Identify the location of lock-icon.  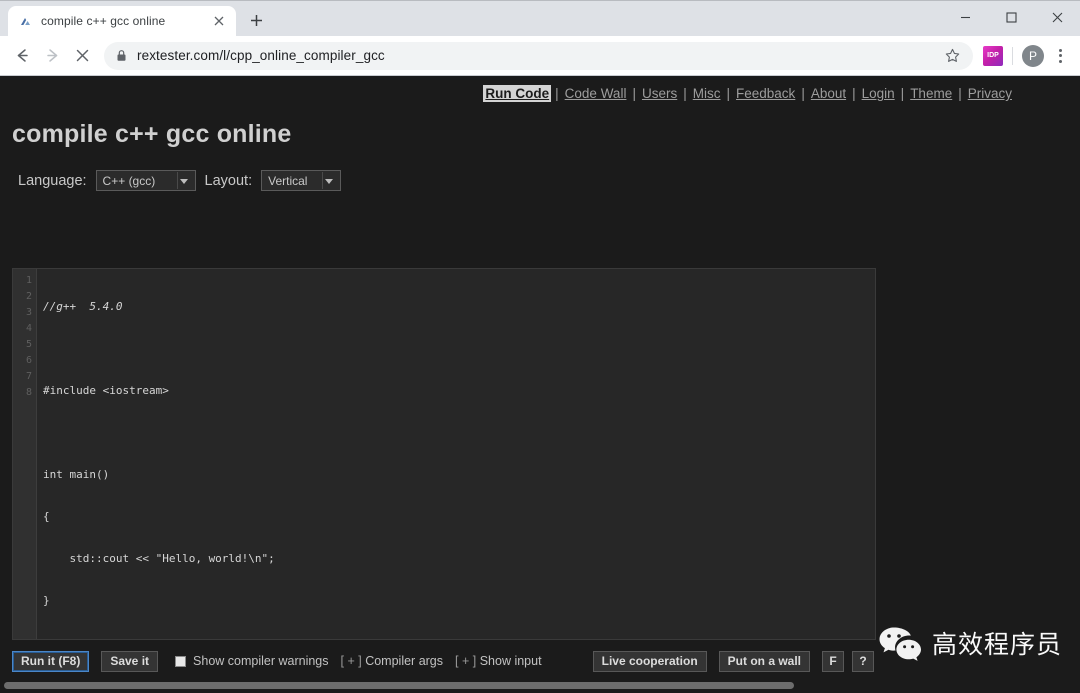
(122, 55).